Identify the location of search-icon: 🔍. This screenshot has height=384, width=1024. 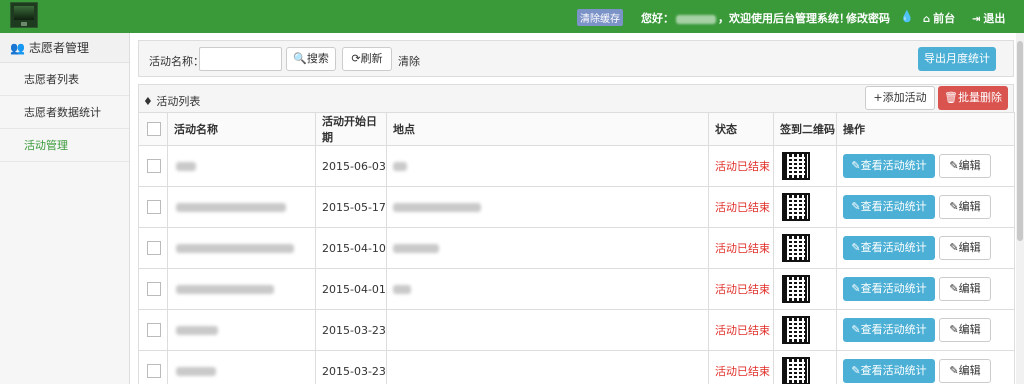
(300, 58).